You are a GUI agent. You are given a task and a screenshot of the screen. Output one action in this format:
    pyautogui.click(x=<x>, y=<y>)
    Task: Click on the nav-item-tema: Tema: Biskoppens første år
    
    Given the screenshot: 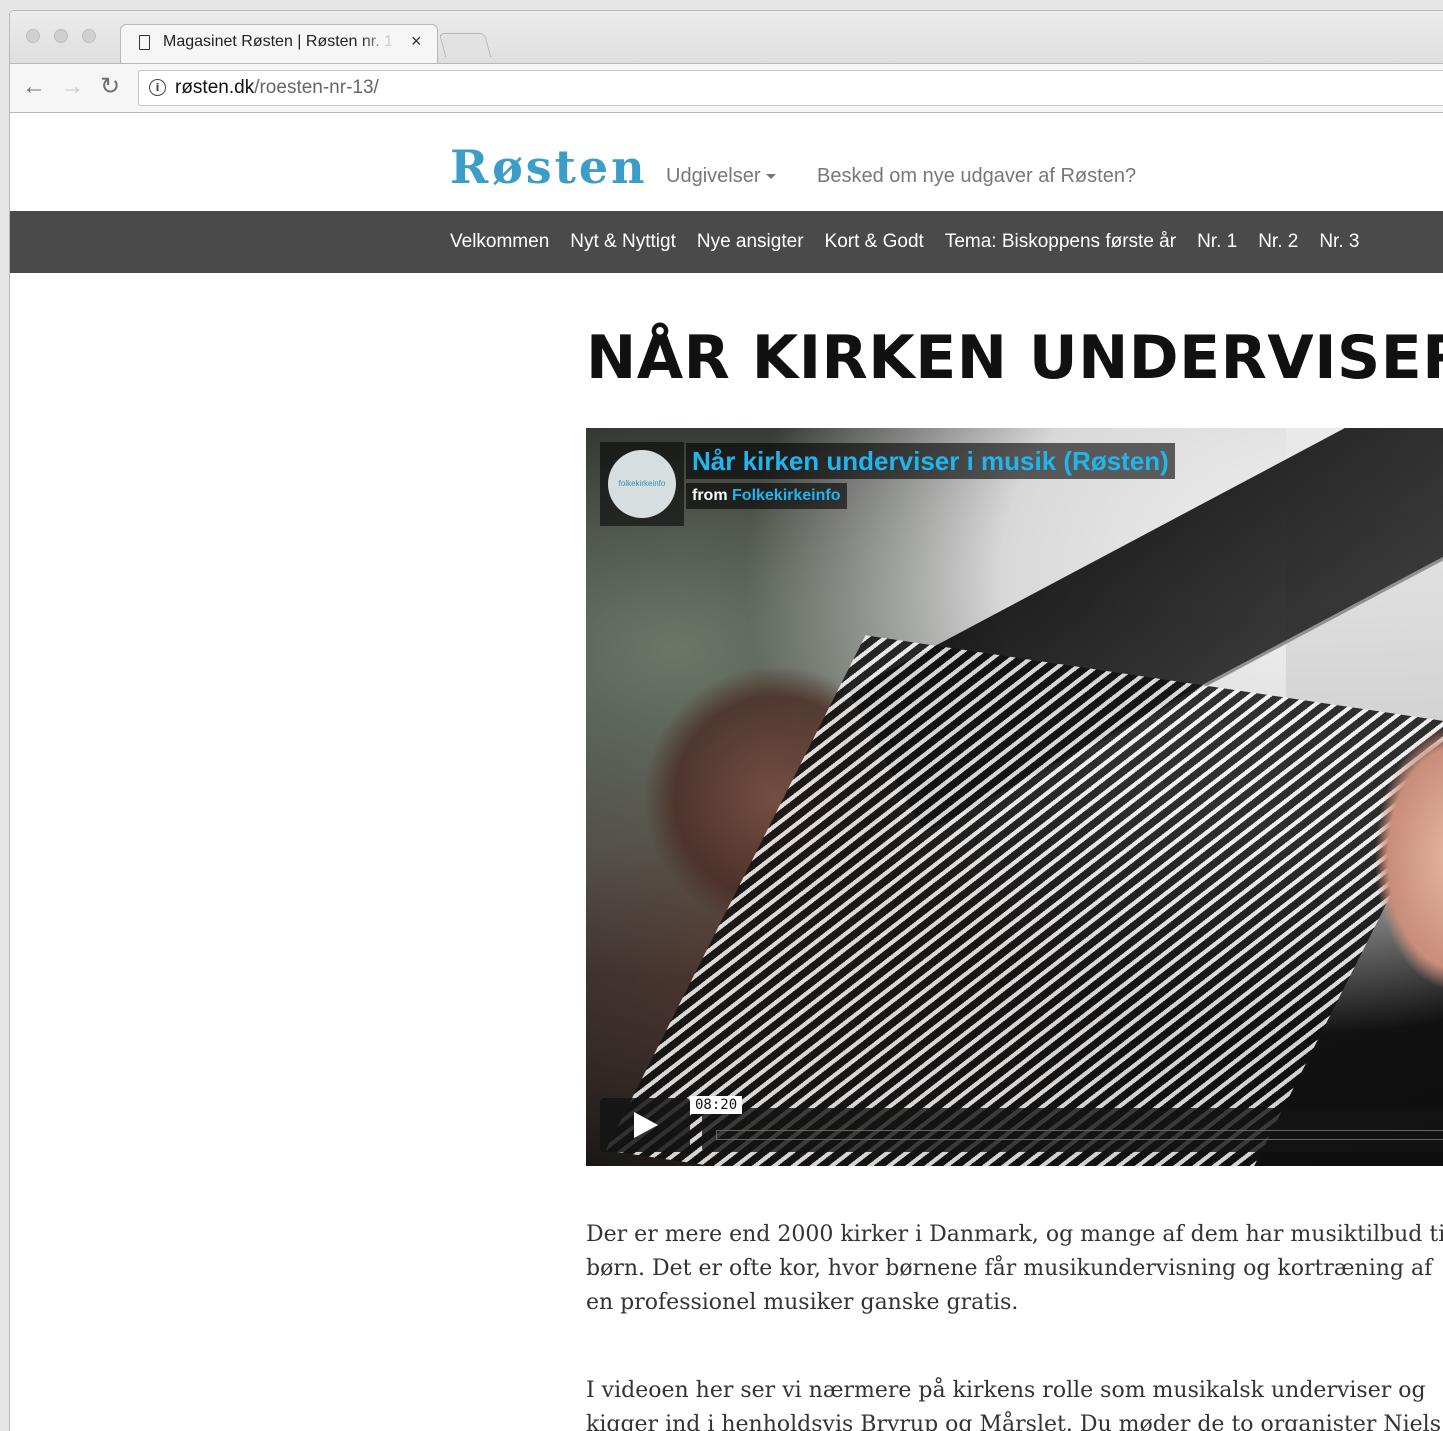 What is the action you would take?
    pyautogui.click(x=1060, y=242)
    